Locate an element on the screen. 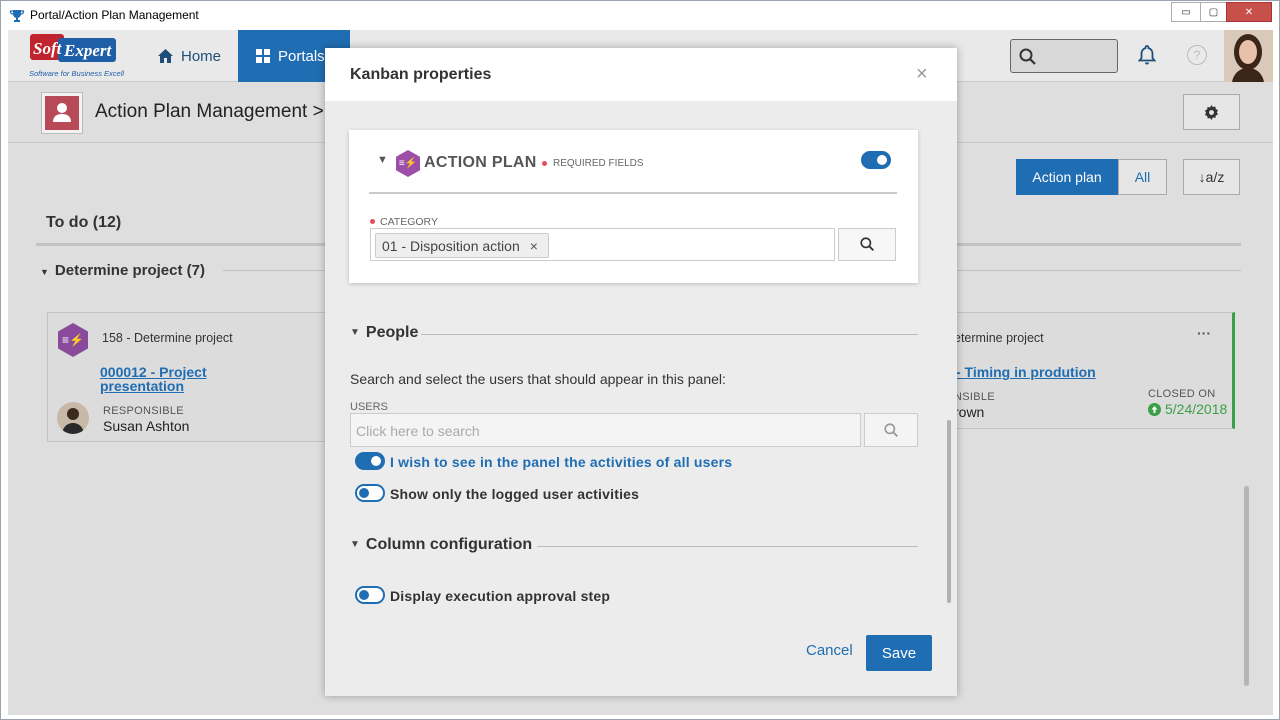 The width and height of the screenshot is (1280, 720). column-config-section-title: Column configuration is located at coordinates (449, 544).